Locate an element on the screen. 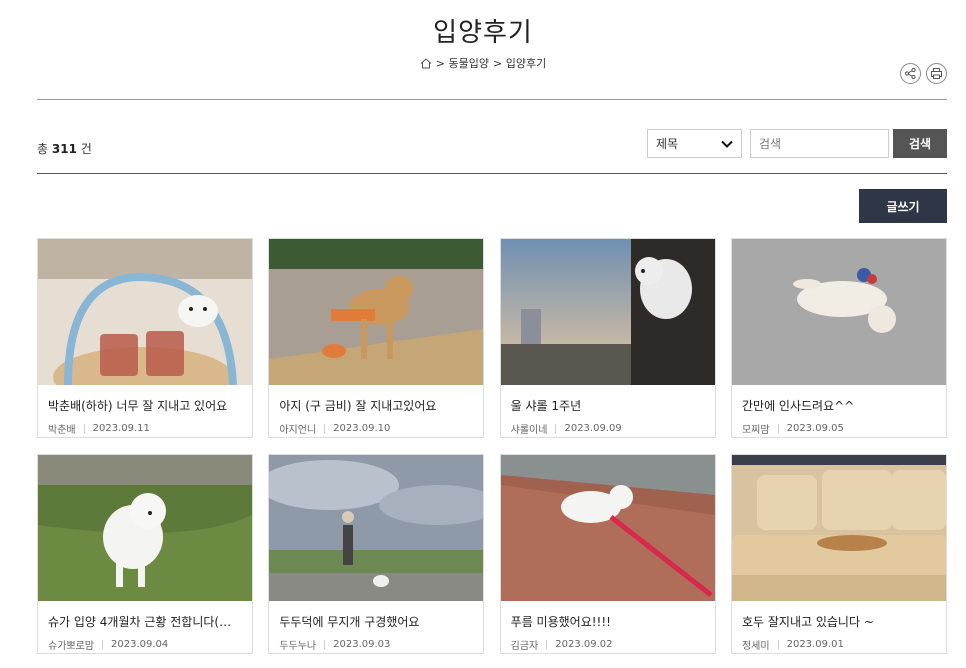 This screenshot has width=966, height=668. review-title: 박춘배(하하) 너무 잘 지내고 있어요 is located at coordinates (145, 399).